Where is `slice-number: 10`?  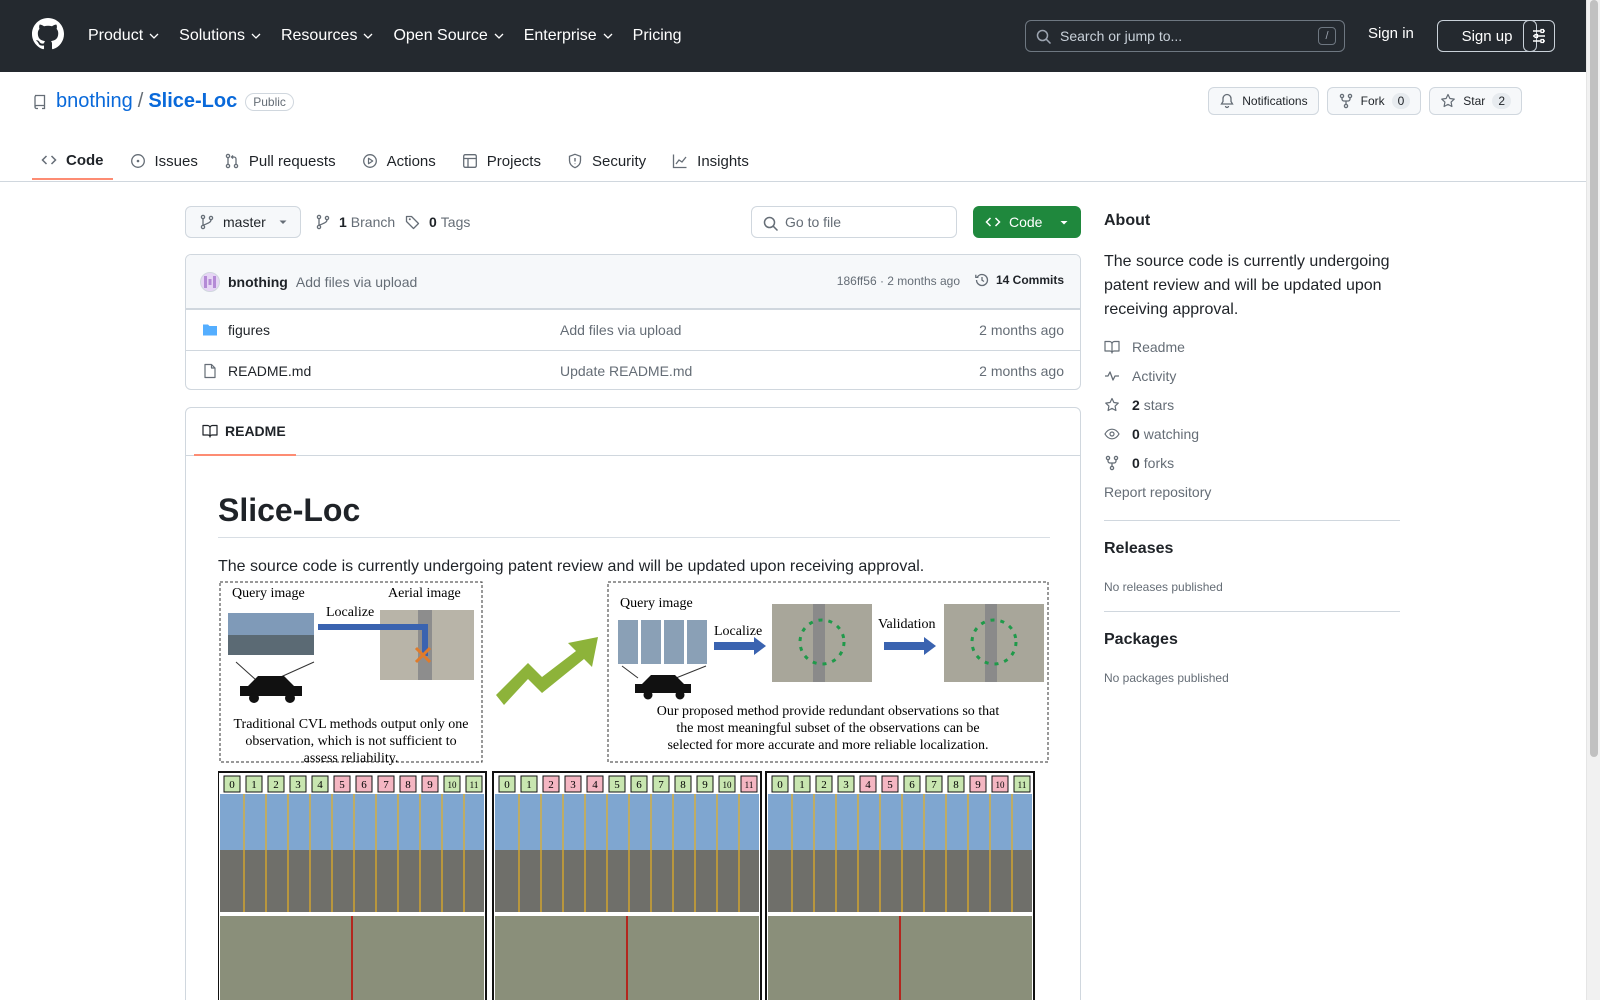 slice-number: 10 is located at coordinates (1001, 785).